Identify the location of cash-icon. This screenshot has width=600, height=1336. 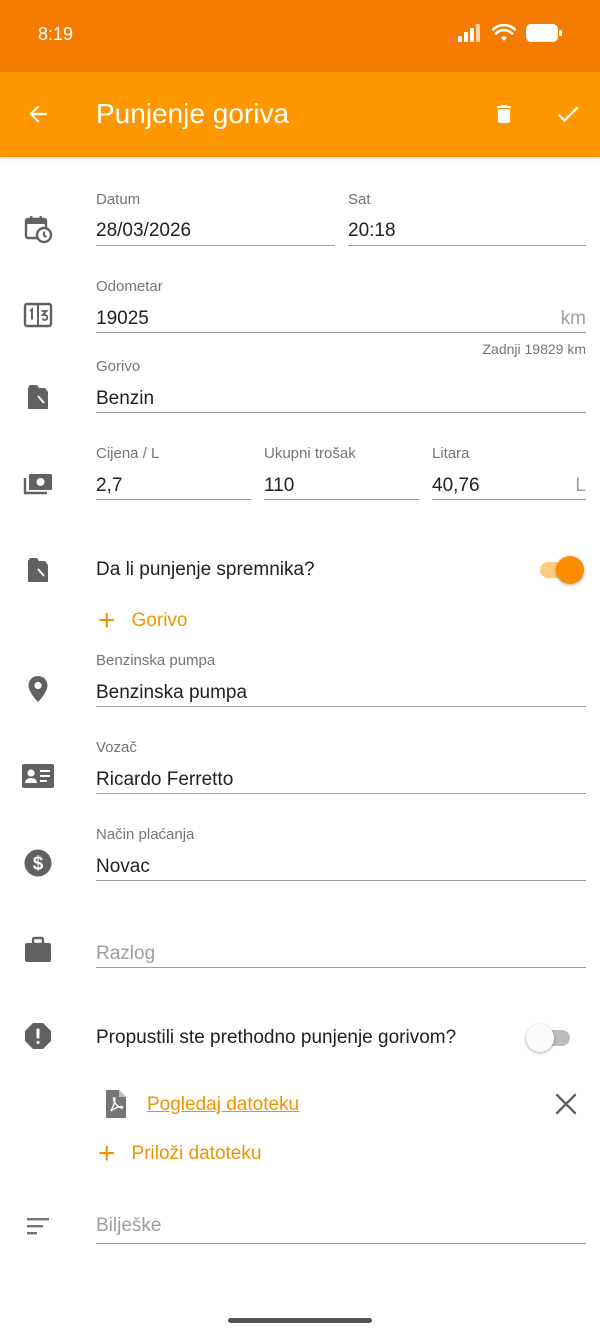
(38, 484).